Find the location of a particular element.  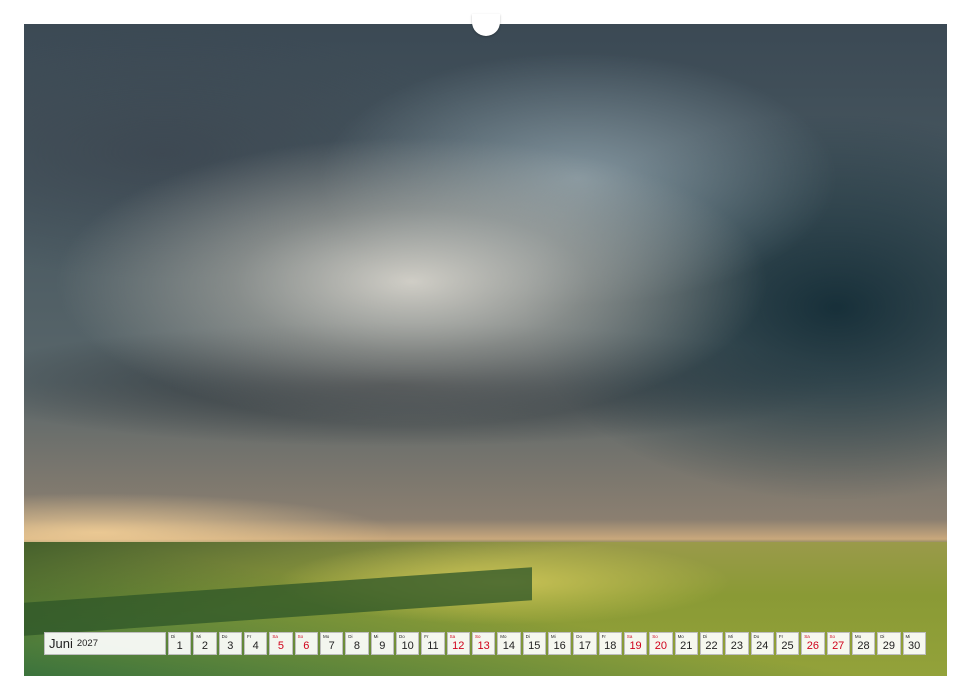

day-number: 29 is located at coordinates (888, 646).